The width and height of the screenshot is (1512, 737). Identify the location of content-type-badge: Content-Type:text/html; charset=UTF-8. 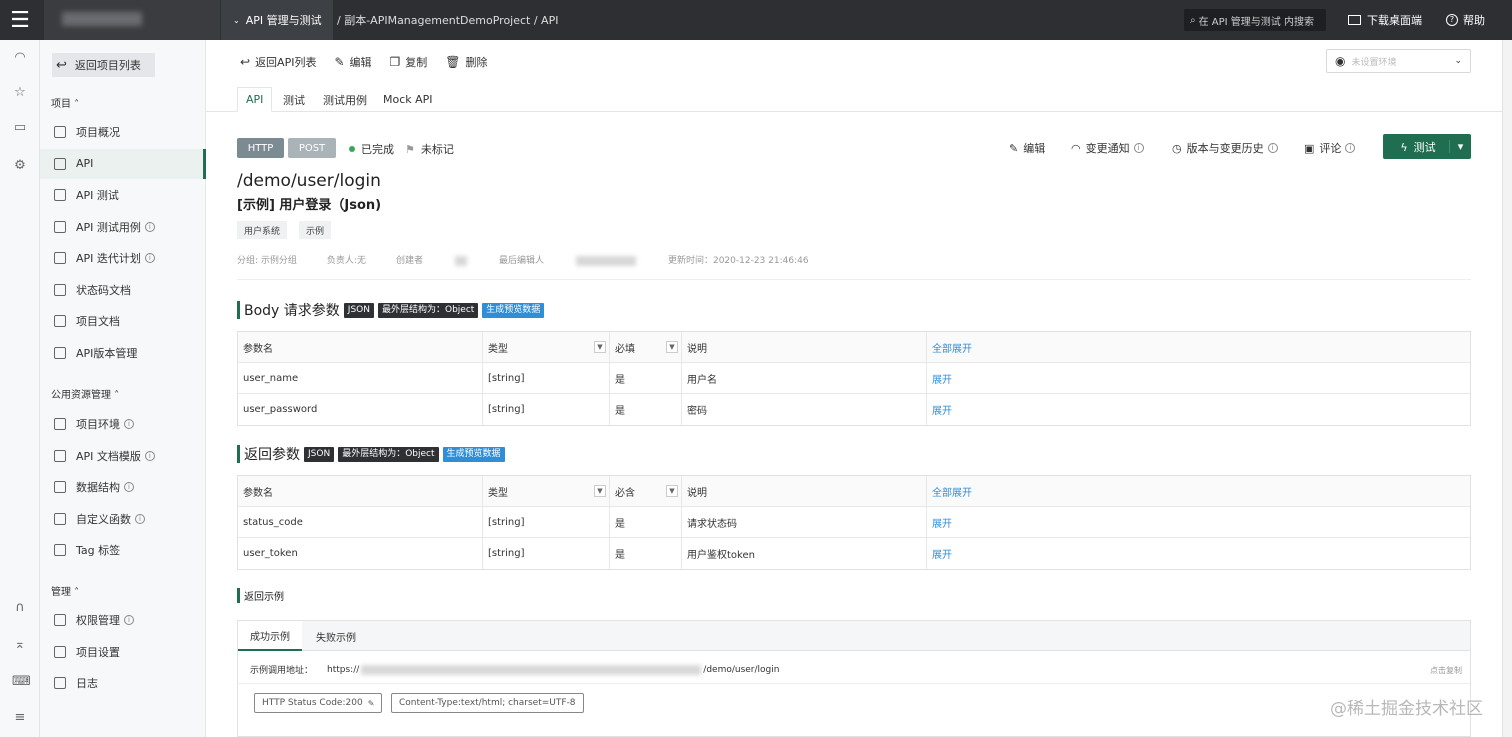
(487, 703).